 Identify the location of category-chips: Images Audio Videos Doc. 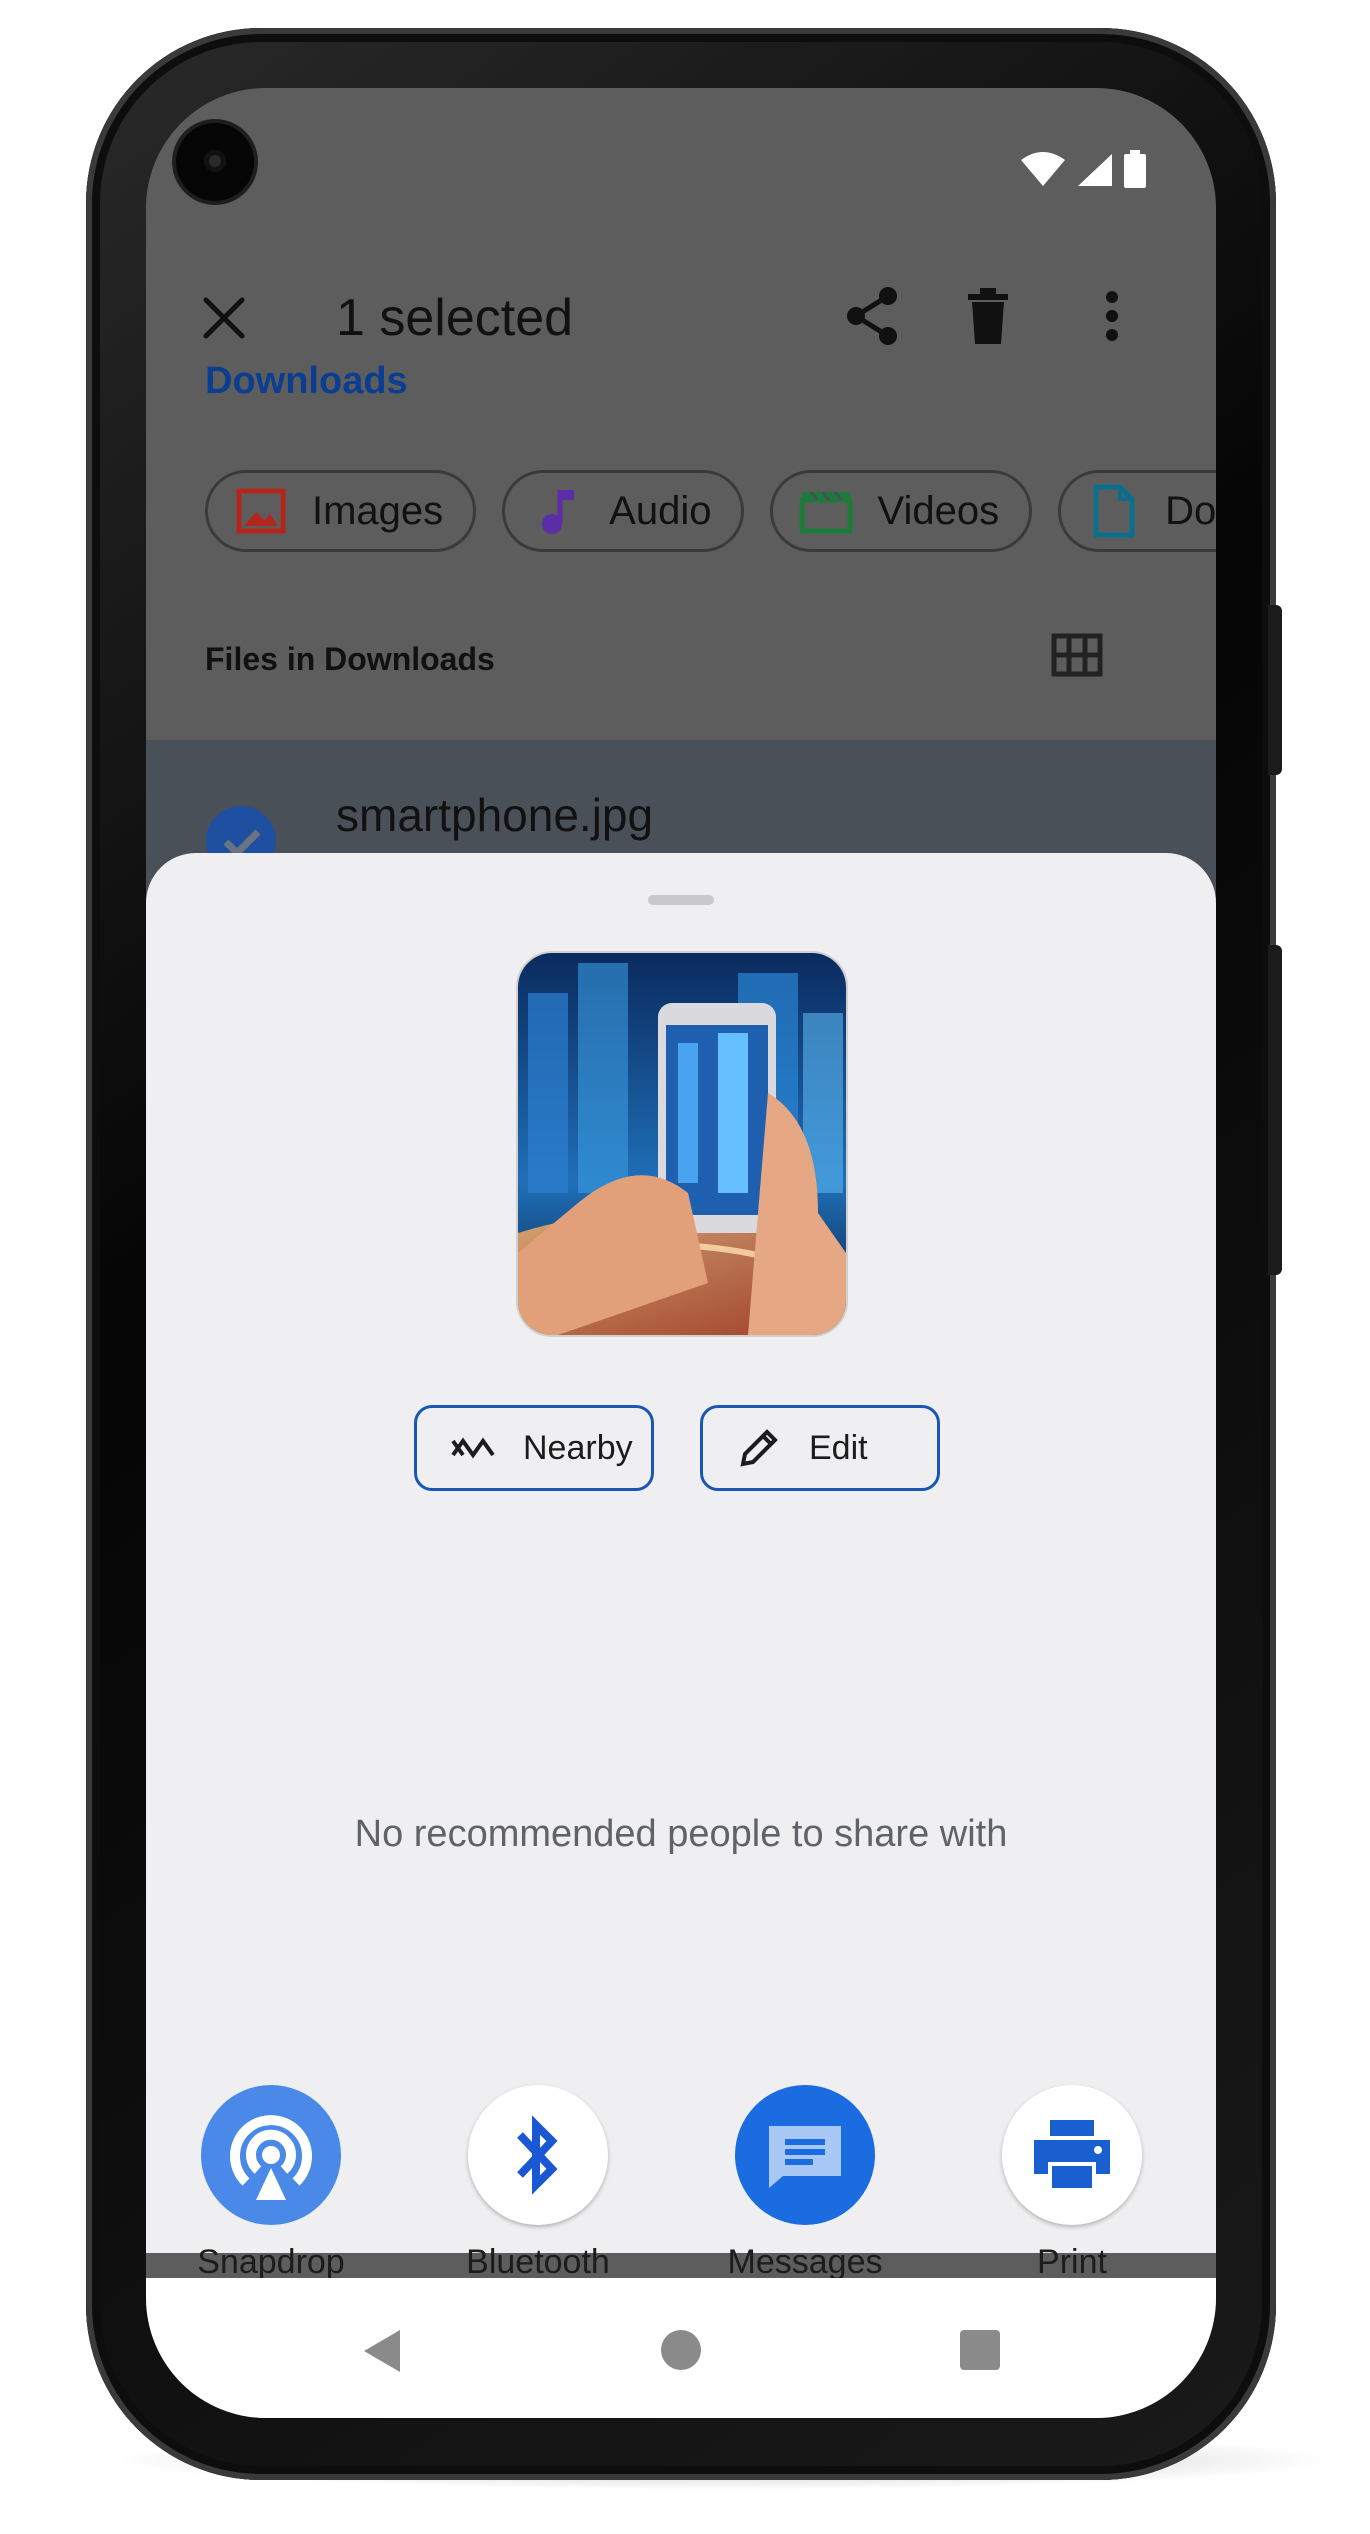
(710, 511).